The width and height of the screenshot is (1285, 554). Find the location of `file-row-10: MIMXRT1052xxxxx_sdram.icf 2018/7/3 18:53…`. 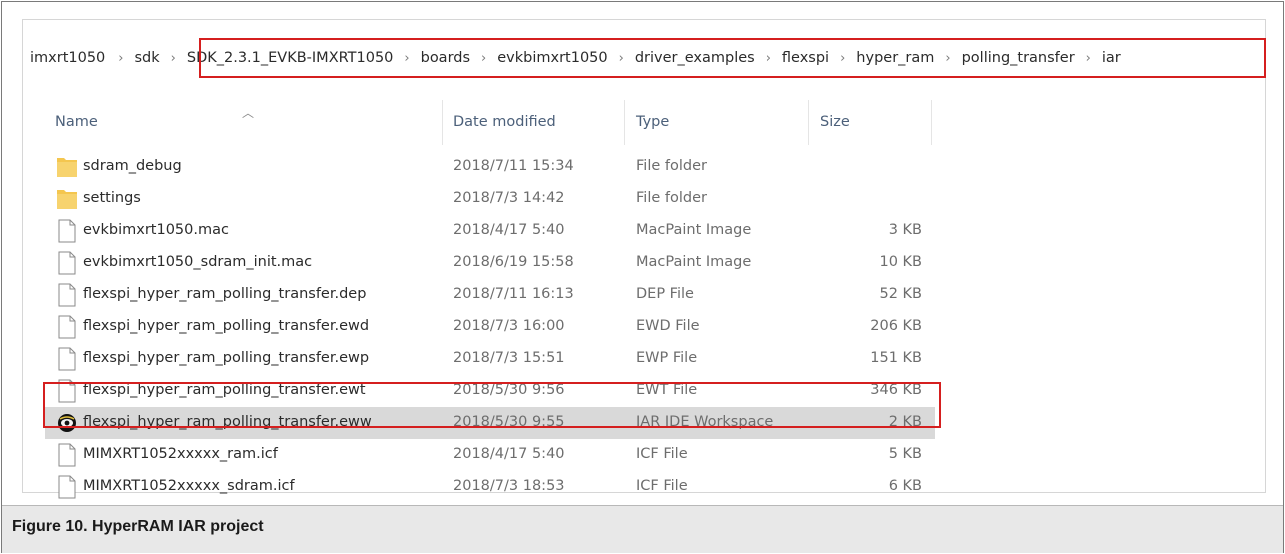

file-row-10: MIMXRT1052xxxxx_sdram.icf 2018/7/3 18:53… is located at coordinates (645, 487).